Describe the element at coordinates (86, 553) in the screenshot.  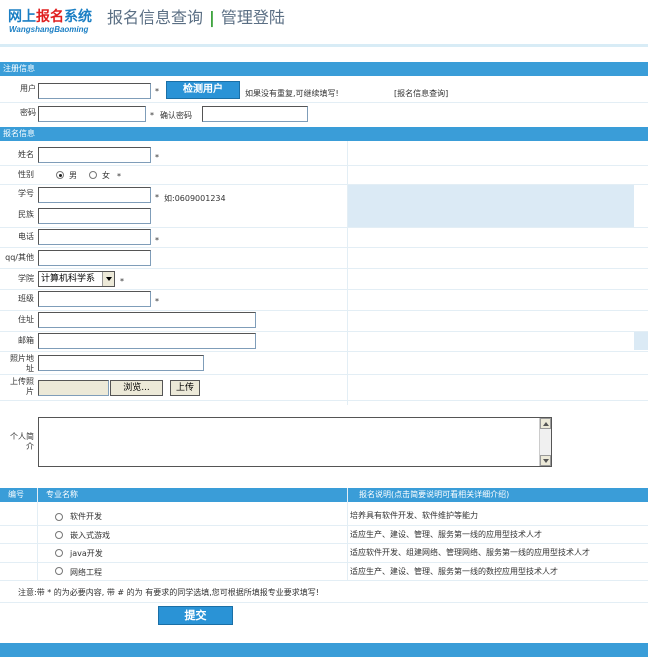
I see `major-name: java开发` at that location.